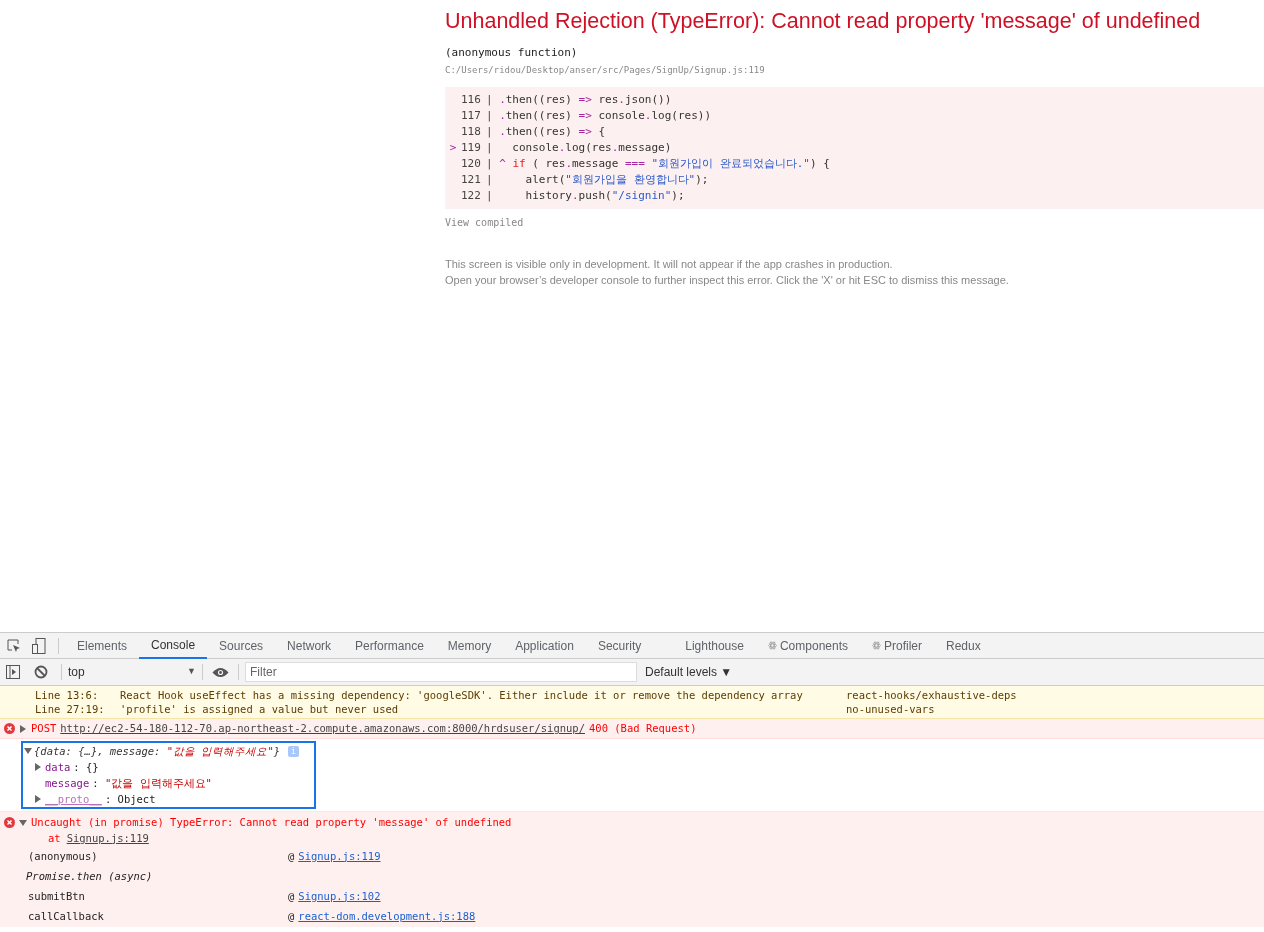 The width and height of the screenshot is (1264, 932). I want to click on code-text: | history.push("/signin");, so click(585, 196).